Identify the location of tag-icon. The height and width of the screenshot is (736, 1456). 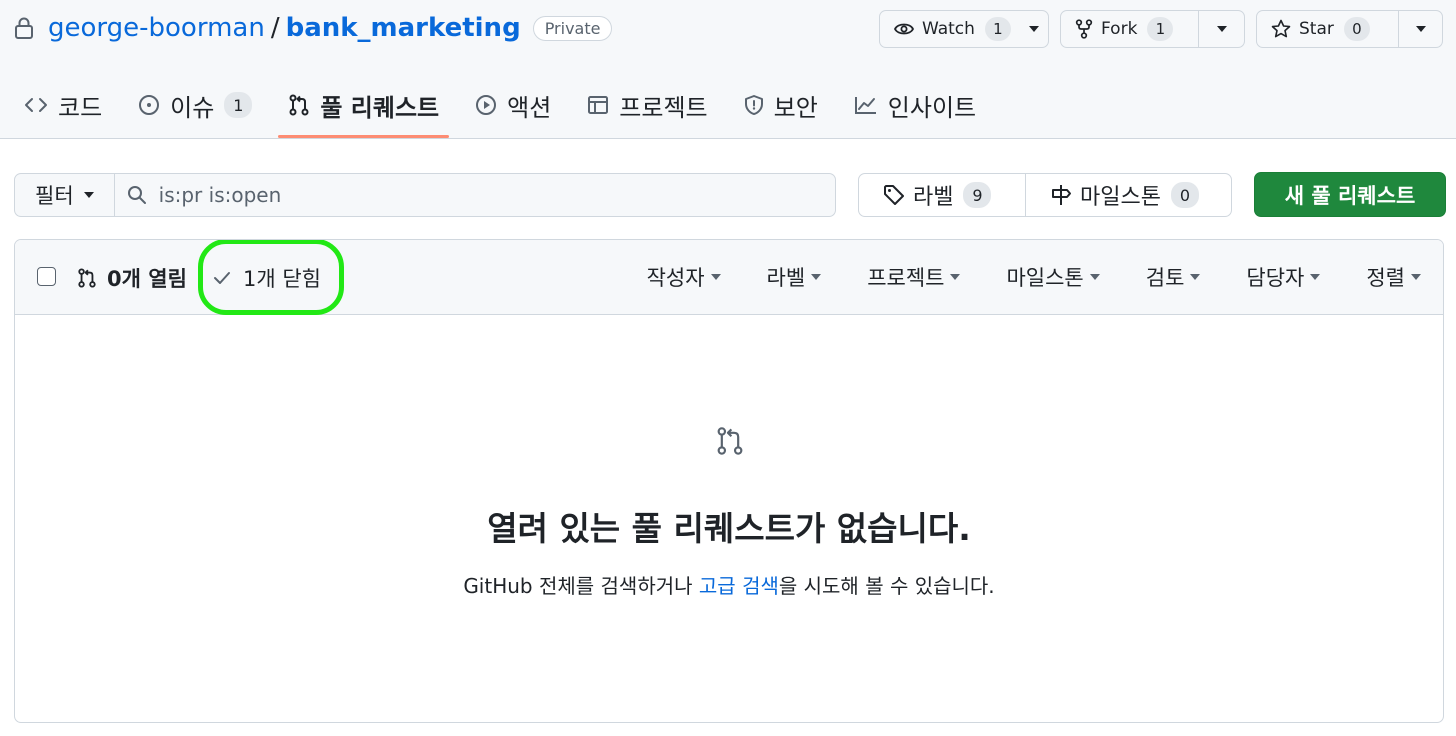
(894, 195).